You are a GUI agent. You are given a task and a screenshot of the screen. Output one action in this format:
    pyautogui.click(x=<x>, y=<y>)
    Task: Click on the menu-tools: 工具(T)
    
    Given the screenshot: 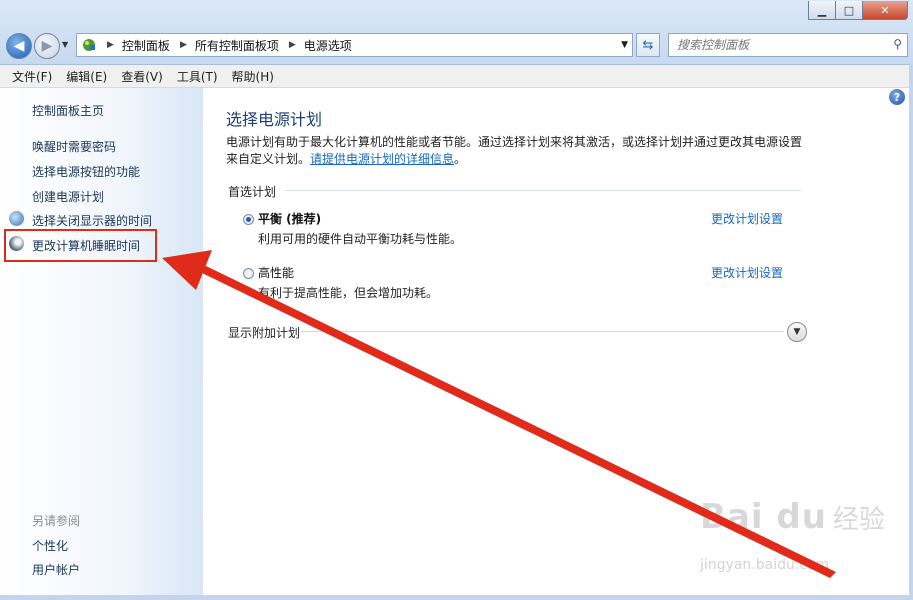 What is the action you would take?
    pyautogui.click(x=197, y=76)
    